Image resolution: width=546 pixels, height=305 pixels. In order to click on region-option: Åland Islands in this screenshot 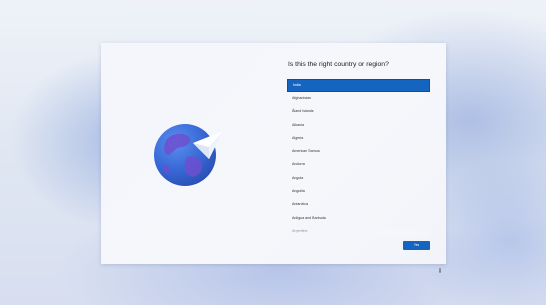, I will do `click(358, 111)`.